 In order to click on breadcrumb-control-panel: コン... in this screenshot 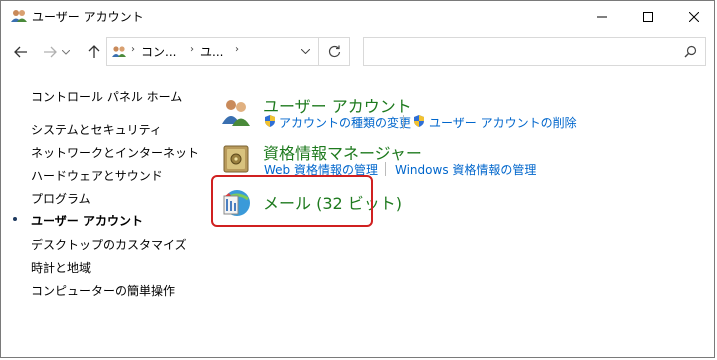, I will do `click(158, 51)`.